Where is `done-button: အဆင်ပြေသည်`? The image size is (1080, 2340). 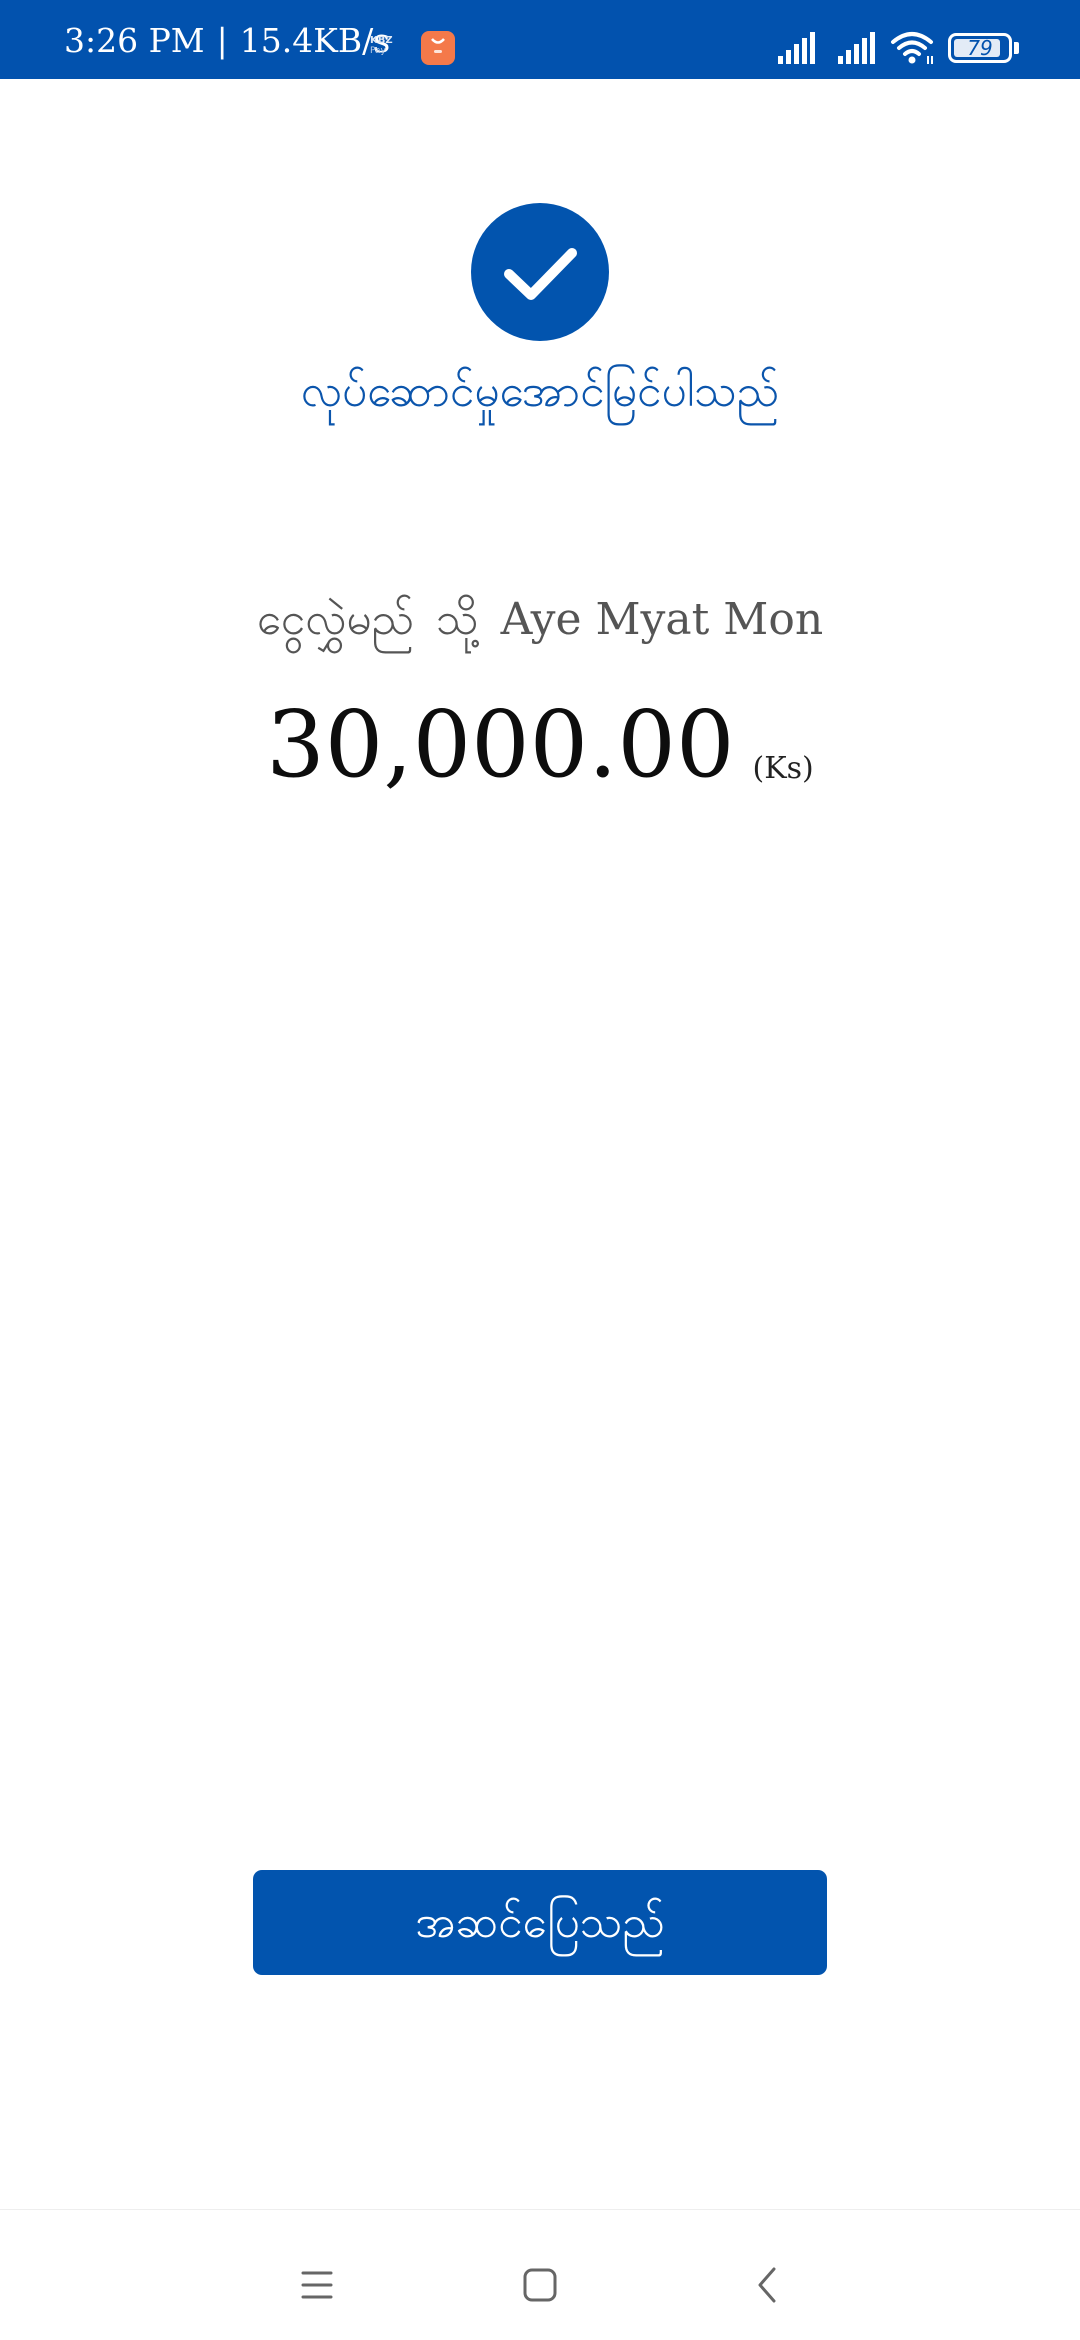
done-button: အဆင်ပြေသည် is located at coordinates (540, 1922).